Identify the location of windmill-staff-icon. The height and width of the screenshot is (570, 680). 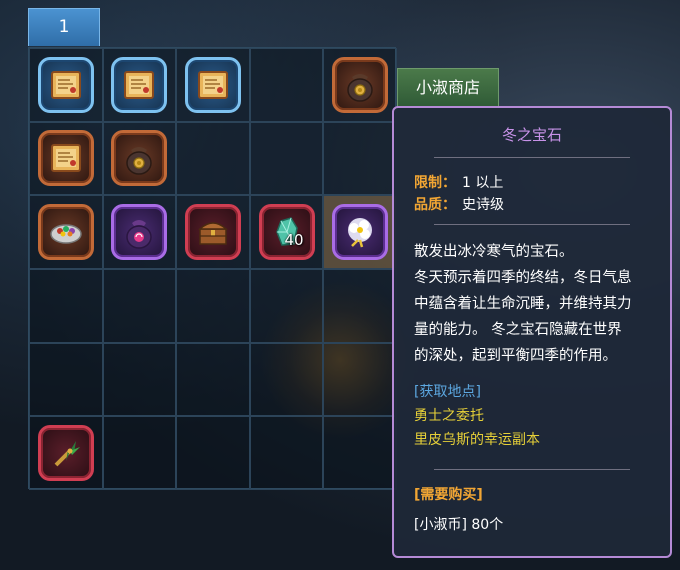
(66, 453).